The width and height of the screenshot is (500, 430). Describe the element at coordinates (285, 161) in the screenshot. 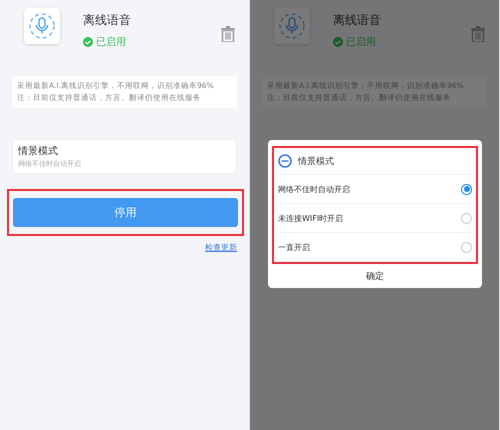

I see `logo-icon` at that location.